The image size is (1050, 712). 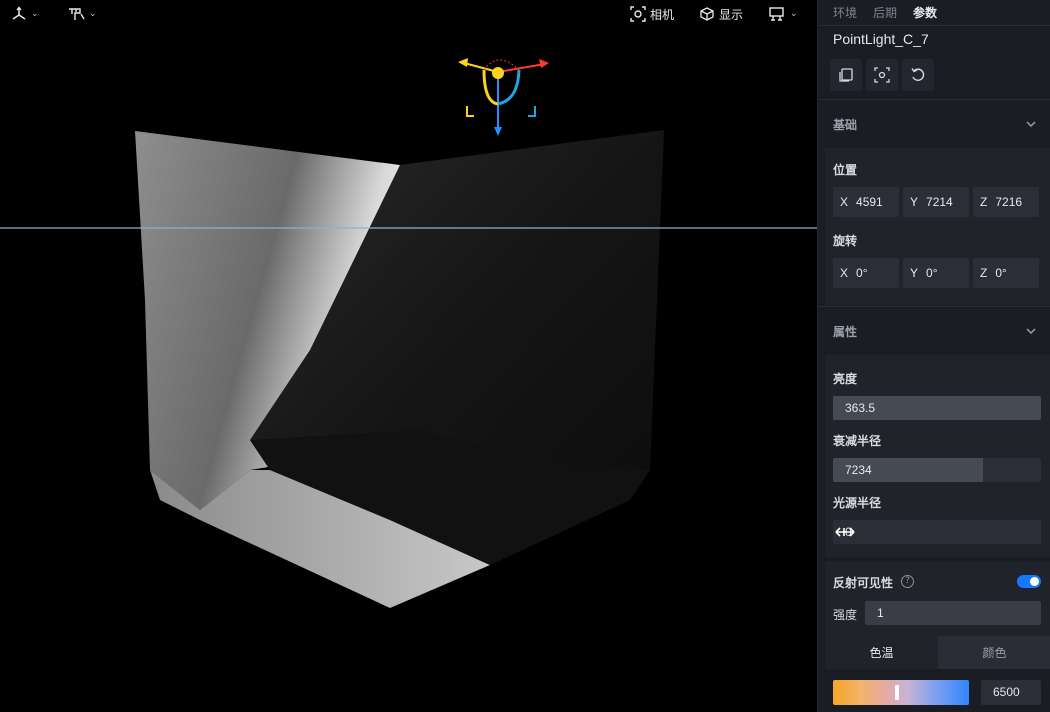 I want to click on color-temperature-slider, so click(x=901, y=692).